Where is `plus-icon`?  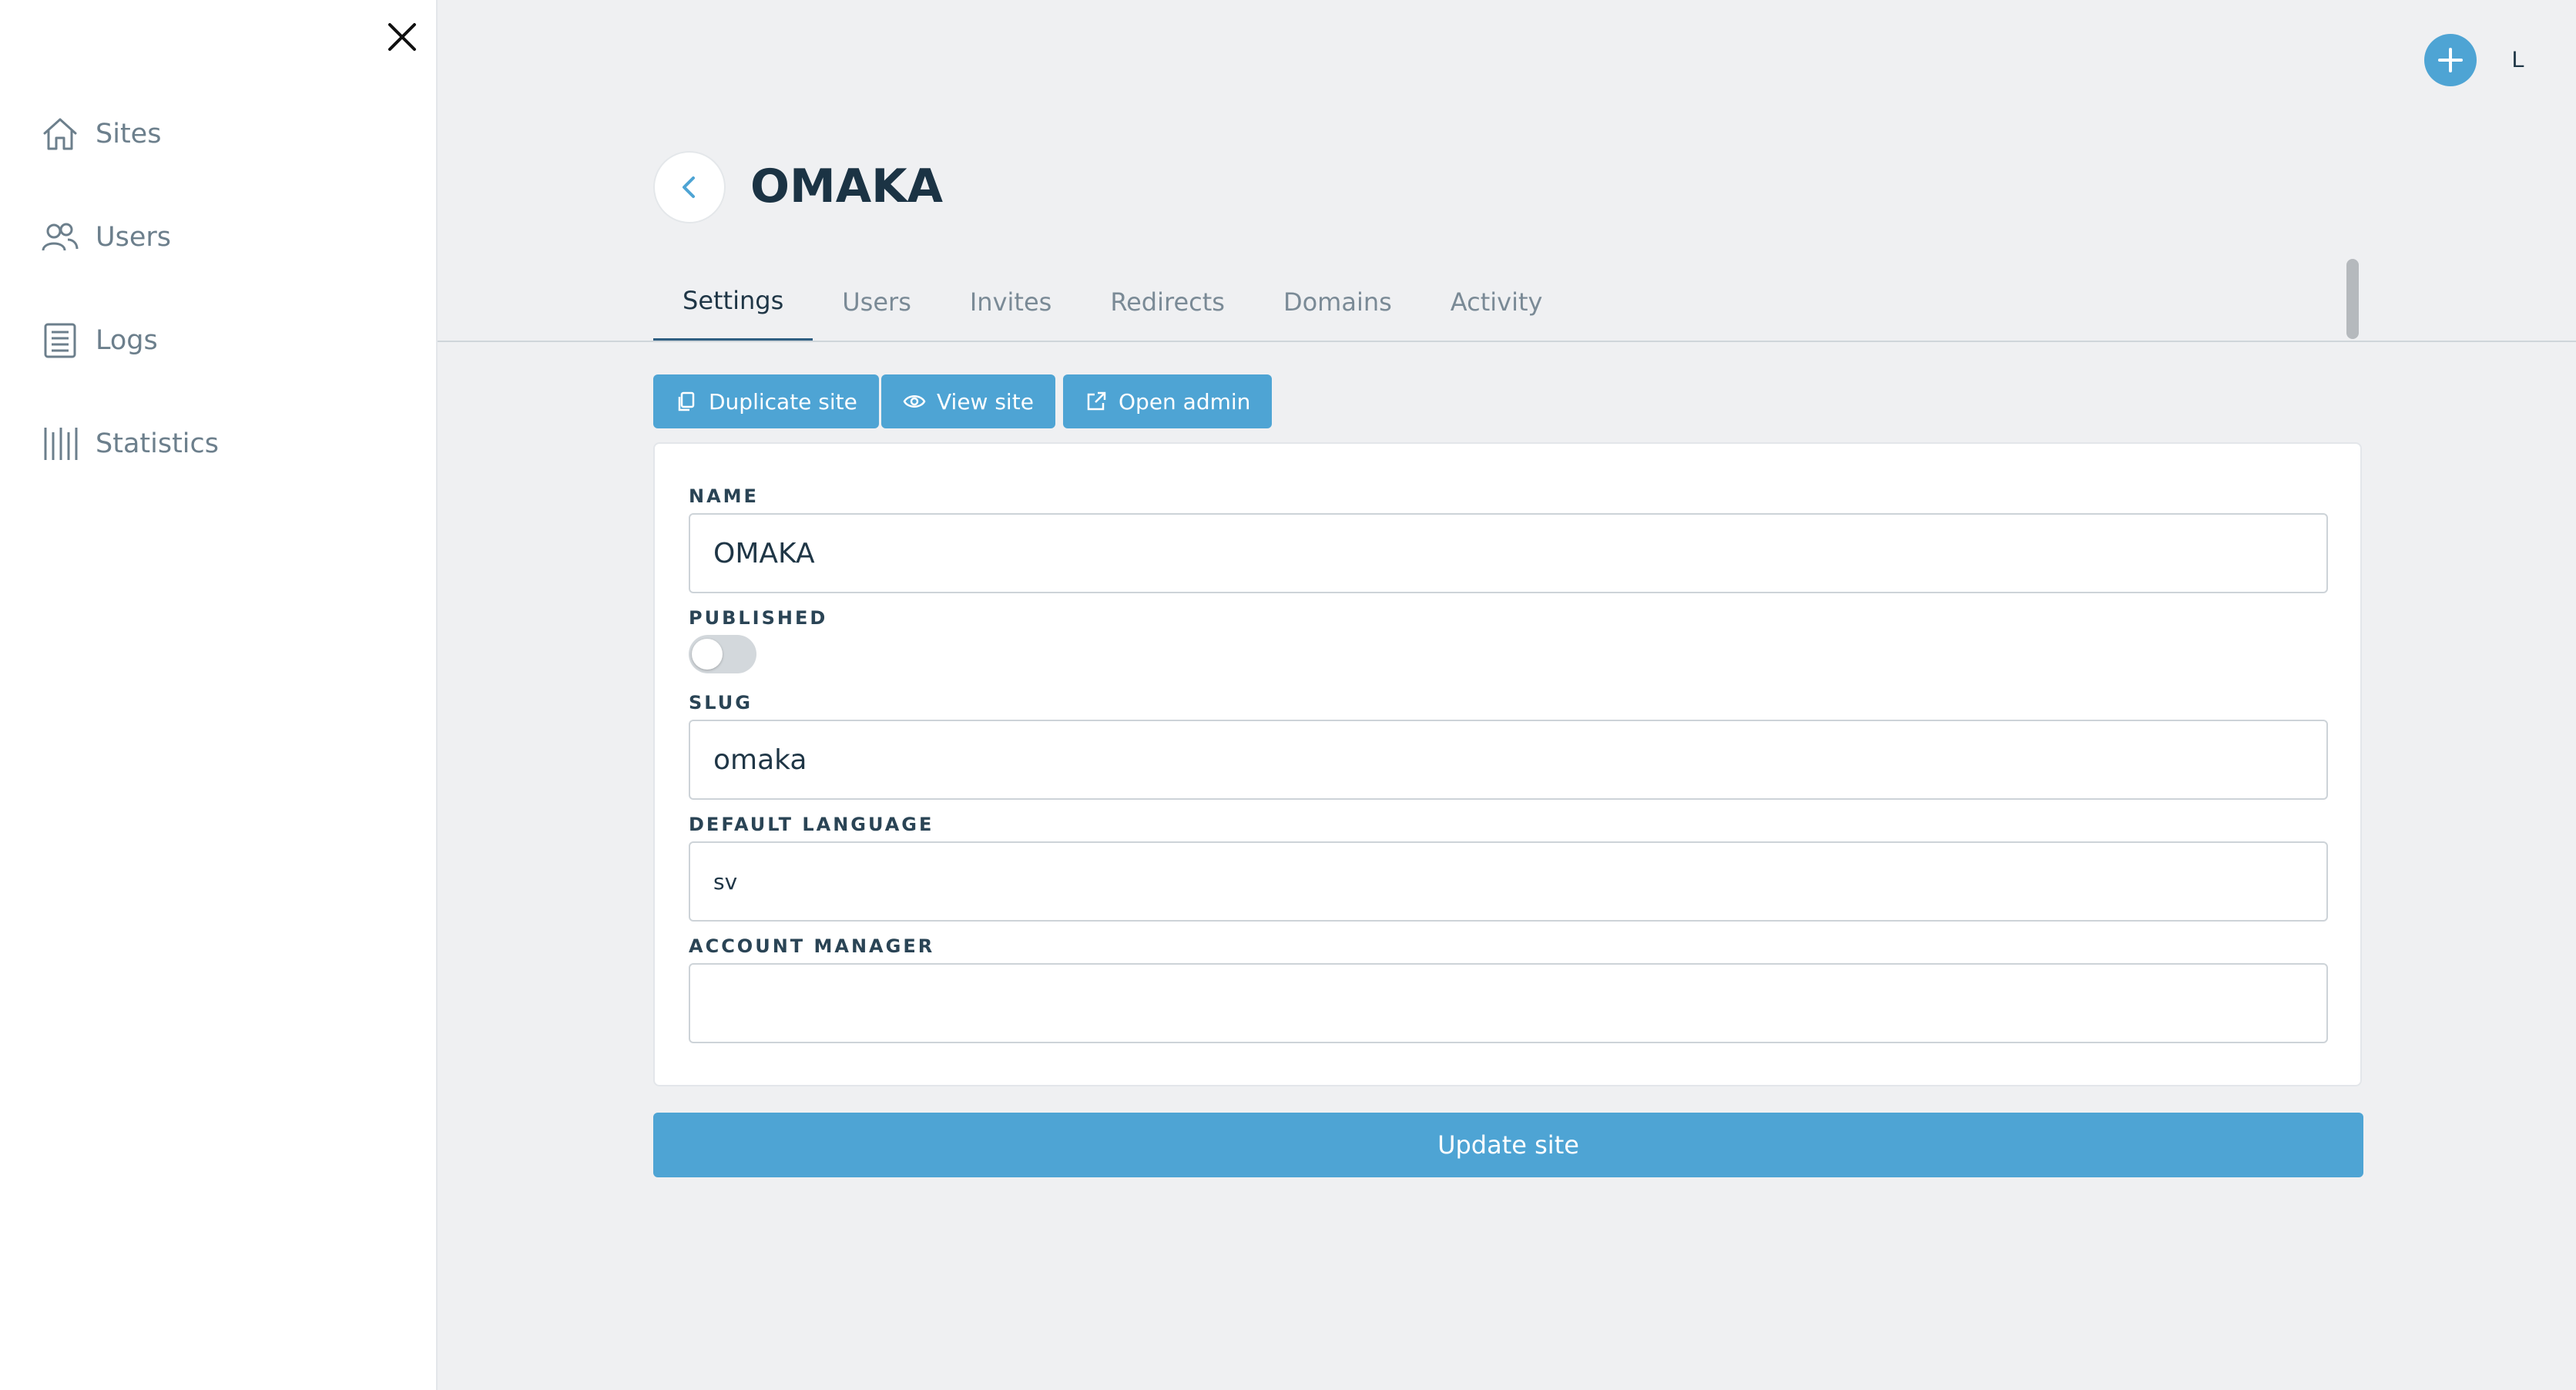 plus-icon is located at coordinates (2450, 60).